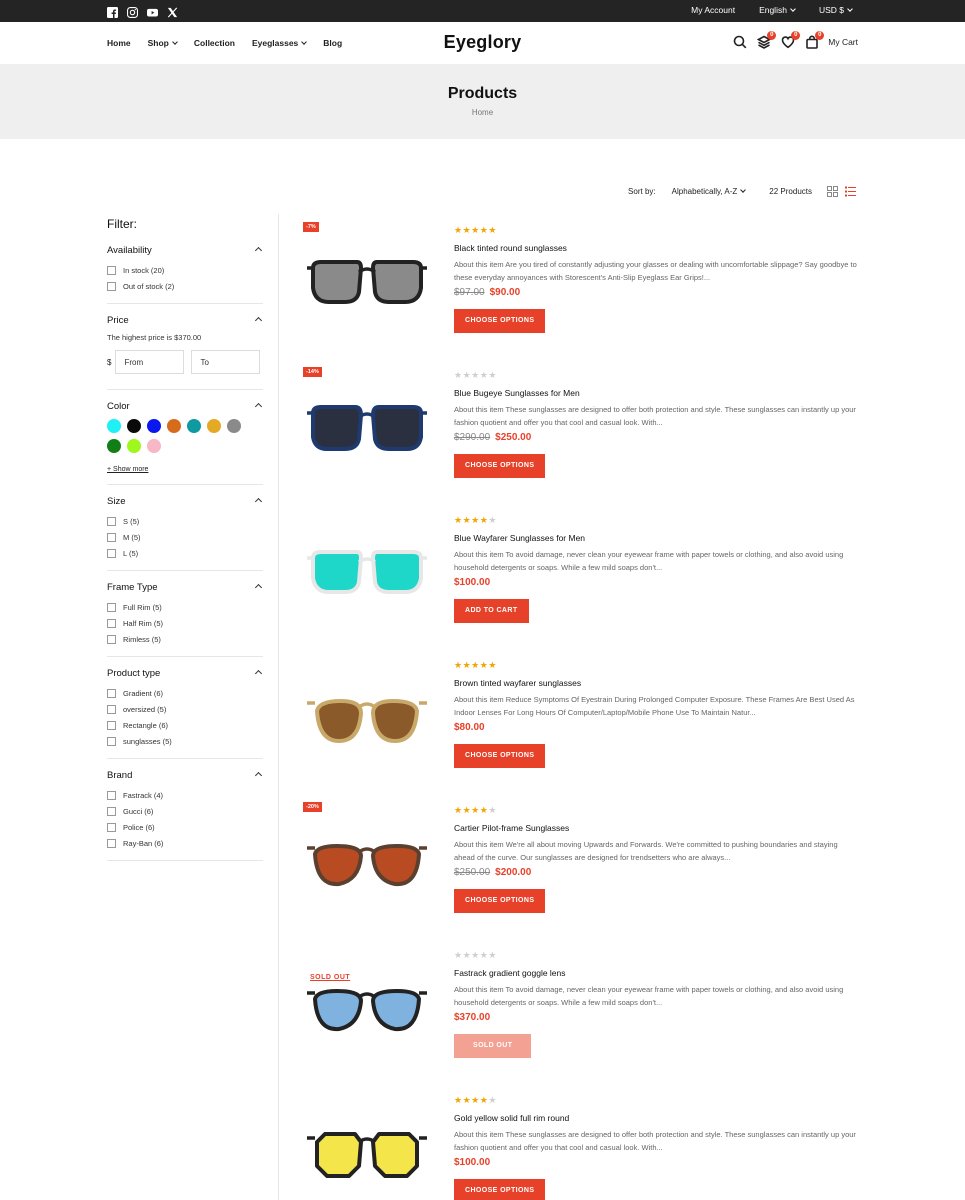 The height and width of the screenshot is (1200, 965). I want to click on language-selector: English, so click(777, 10).